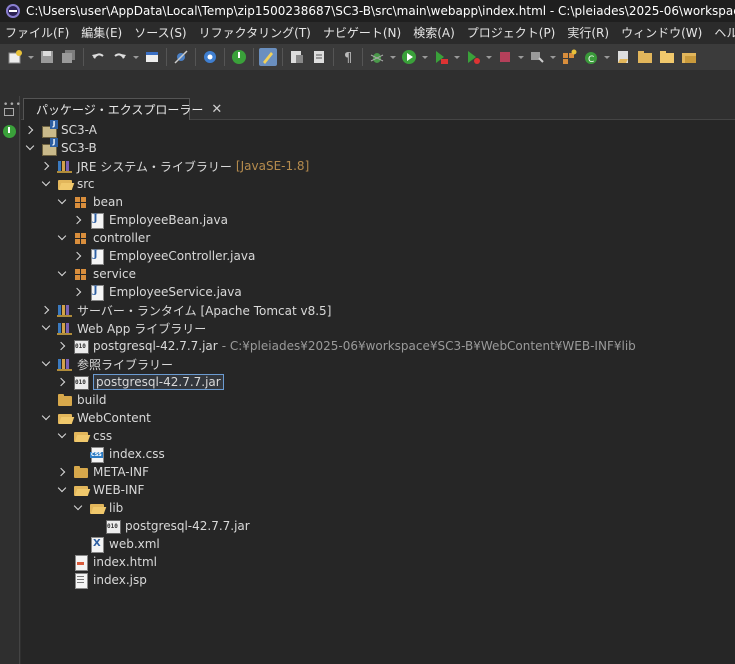 The height and width of the screenshot is (664, 735). Describe the element at coordinates (378, 580) in the screenshot. I see `tree-item: index.jsp` at that location.